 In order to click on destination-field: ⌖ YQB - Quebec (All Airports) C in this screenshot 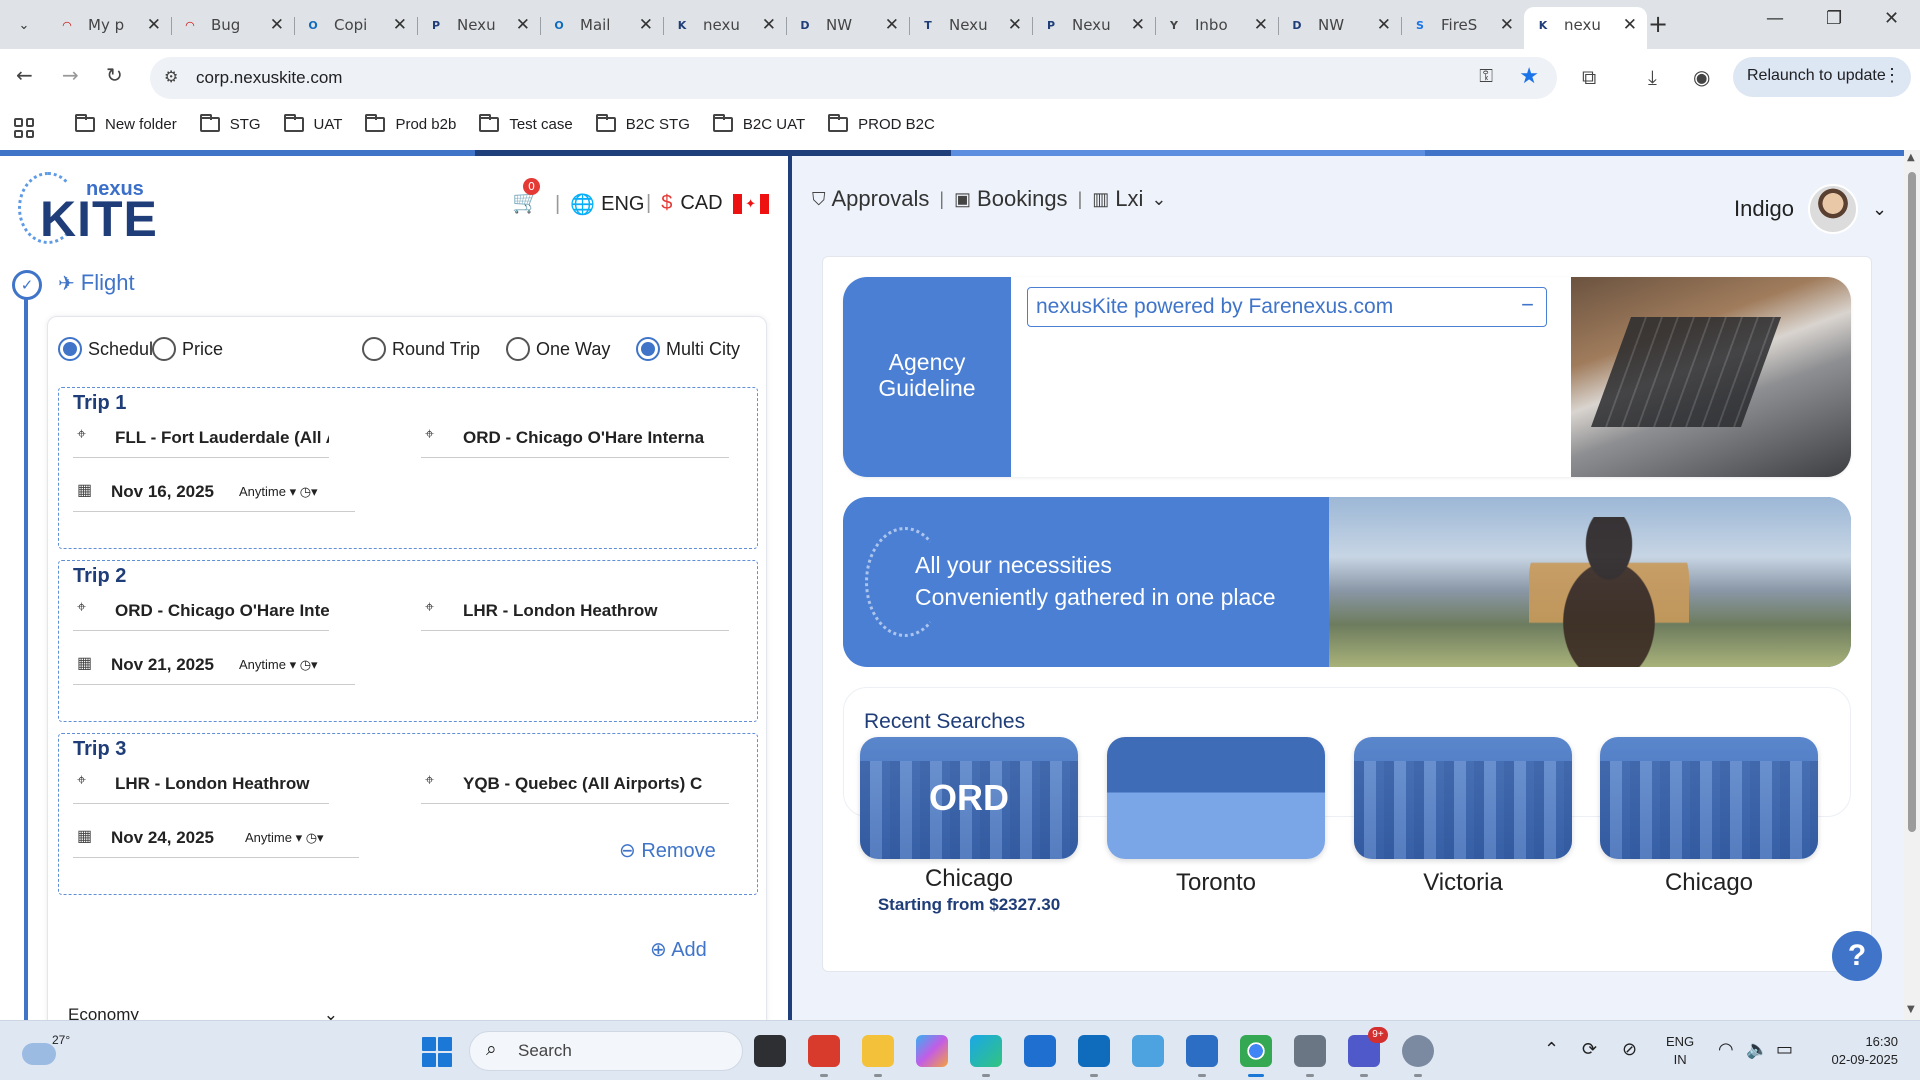, I will do `click(575, 784)`.